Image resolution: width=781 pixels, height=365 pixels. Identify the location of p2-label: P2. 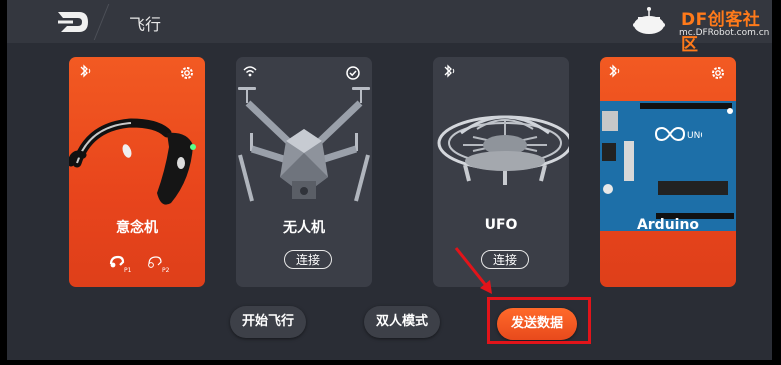
(166, 270).